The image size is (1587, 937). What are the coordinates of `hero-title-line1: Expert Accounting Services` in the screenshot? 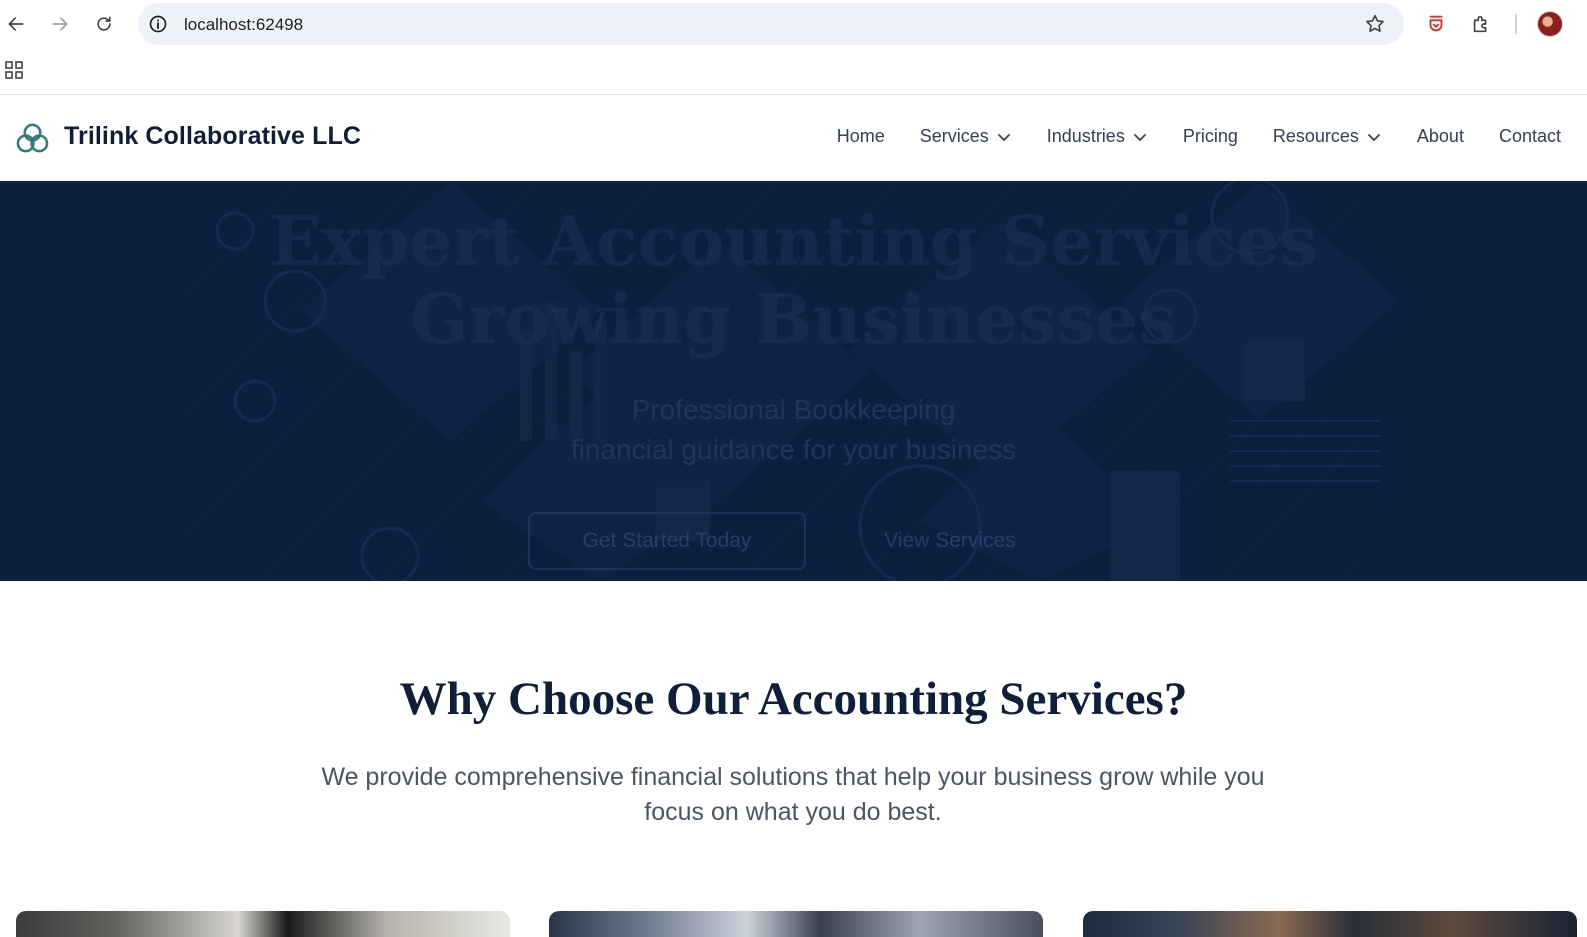 It's located at (793, 242).